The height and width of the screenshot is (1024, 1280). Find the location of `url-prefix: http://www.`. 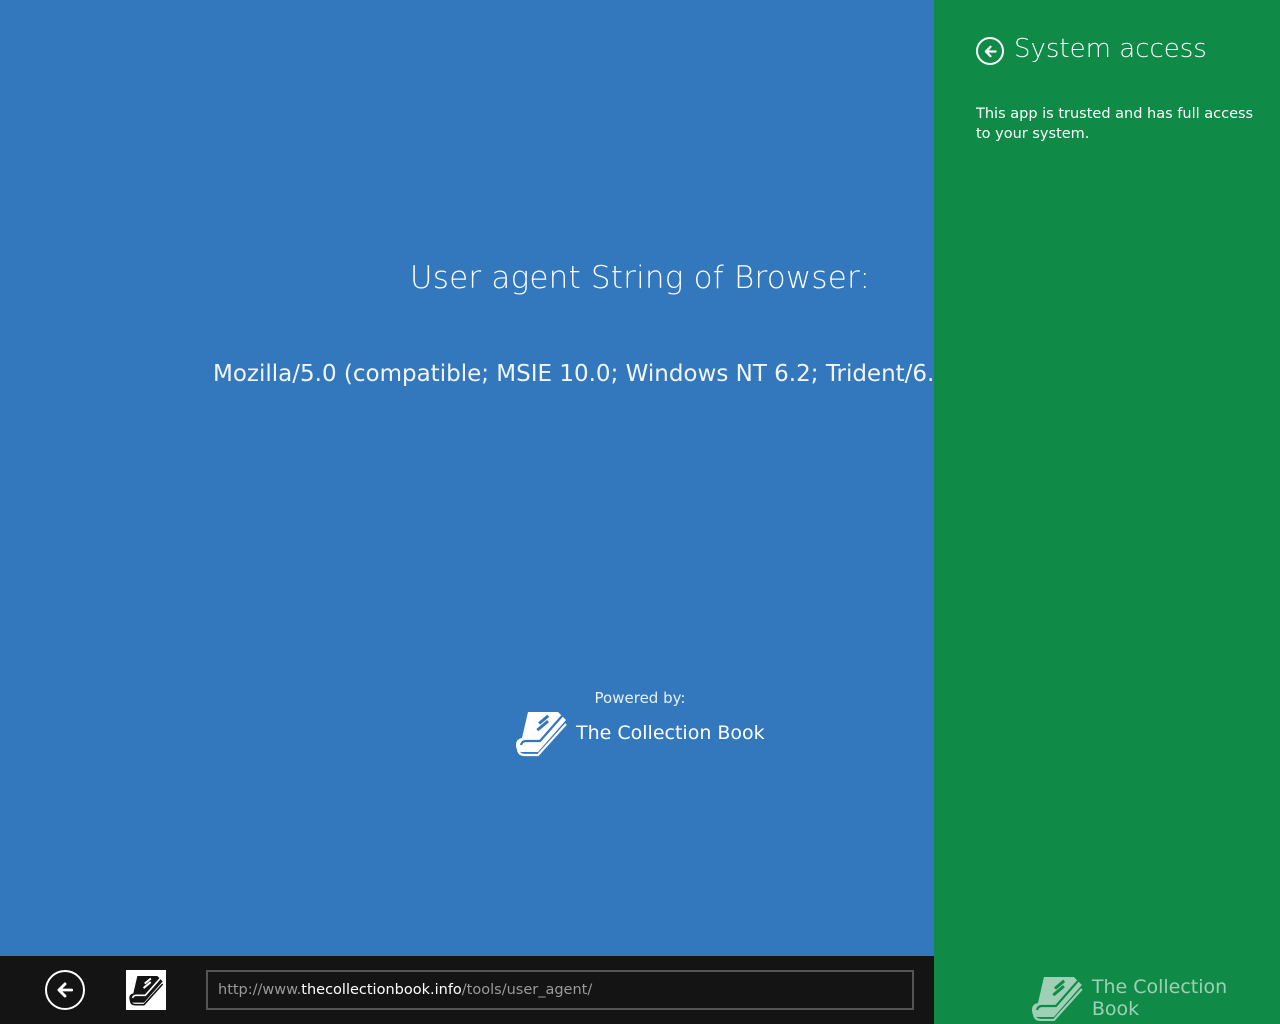

url-prefix: http://www. is located at coordinates (260, 990).